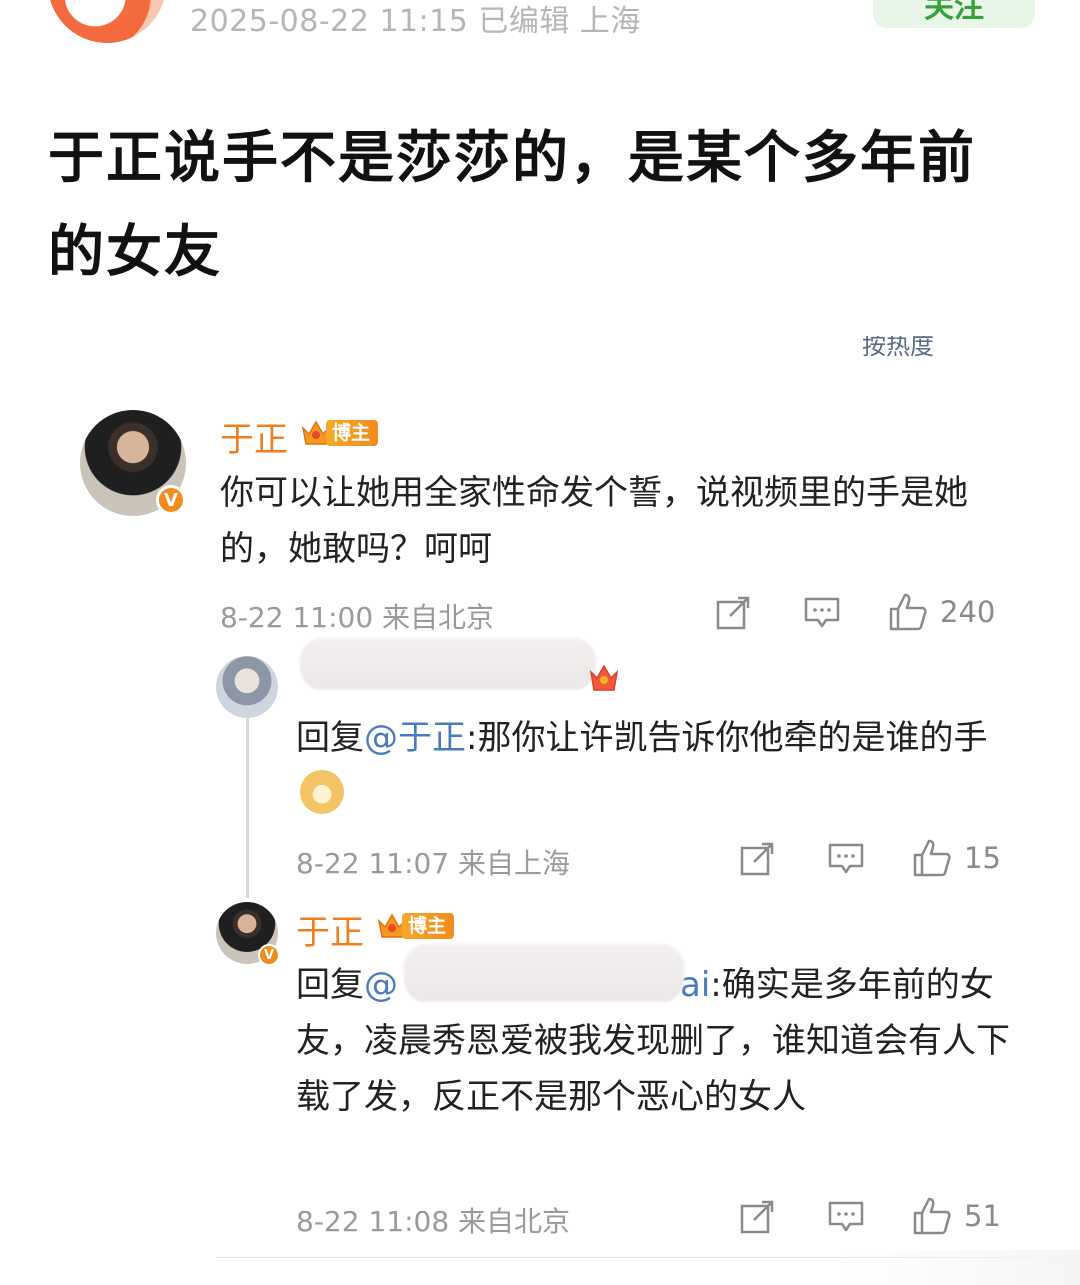 The width and height of the screenshot is (1080, 1285). Describe the element at coordinates (357, 617) in the screenshot. I see `comment-meta: 8-22 11:00 来自北京` at that location.